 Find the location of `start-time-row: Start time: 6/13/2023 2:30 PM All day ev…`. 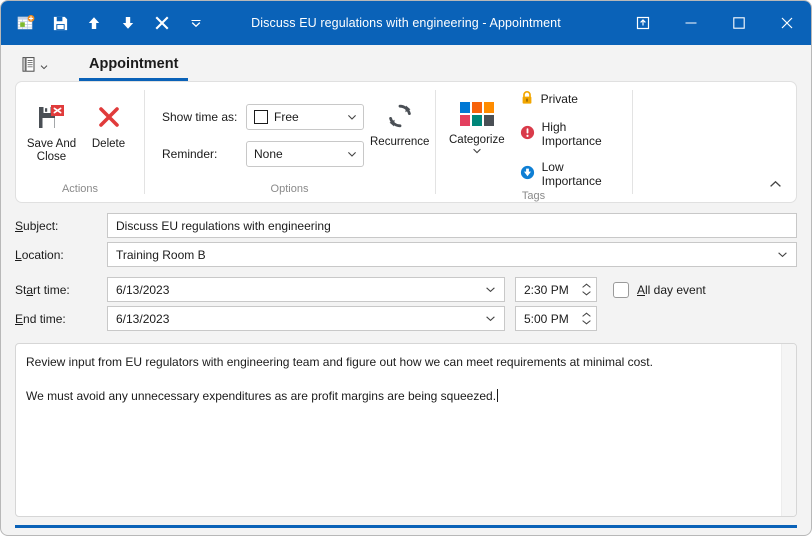

start-time-row: Start time: 6/13/2023 2:30 PM All day ev… is located at coordinates (406, 289).